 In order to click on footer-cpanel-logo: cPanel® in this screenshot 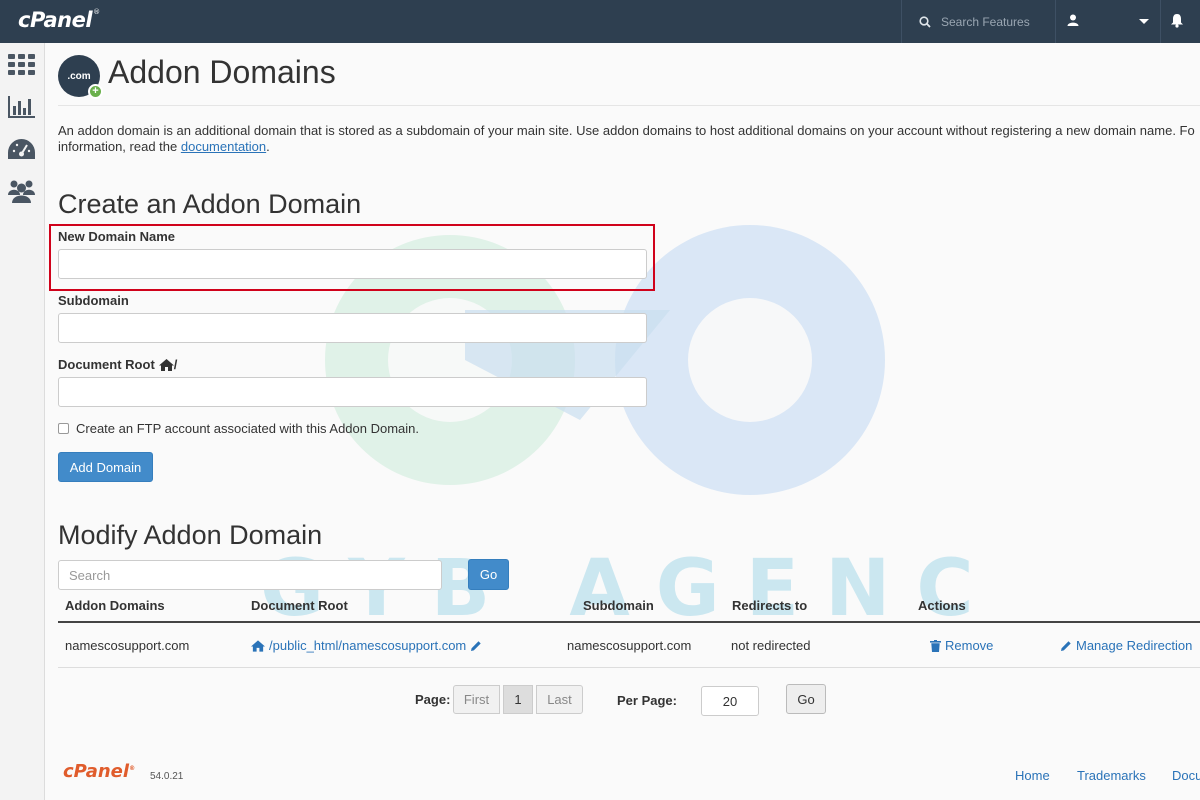, I will do `click(99, 771)`.